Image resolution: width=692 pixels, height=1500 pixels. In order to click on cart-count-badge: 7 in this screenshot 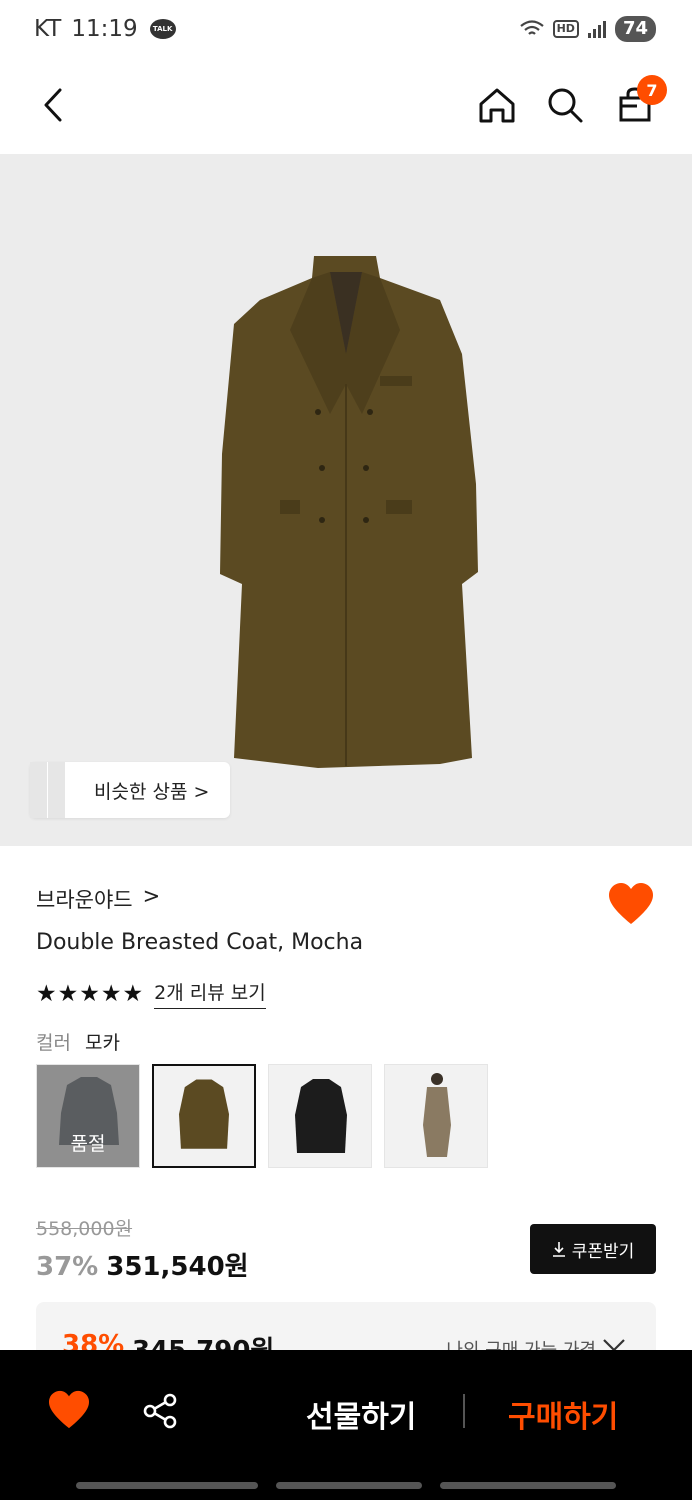, I will do `click(652, 90)`.